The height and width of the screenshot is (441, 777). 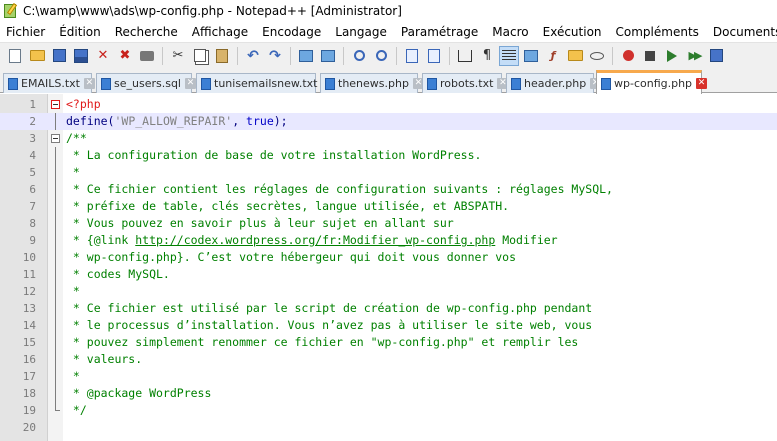 What do you see at coordinates (716, 56) in the screenshot?
I see `save-macro-button` at bounding box center [716, 56].